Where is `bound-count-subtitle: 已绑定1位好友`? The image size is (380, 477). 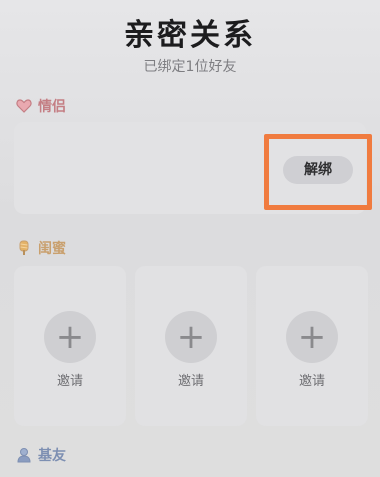 bound-count-subtitle: 已绑定1位好友 is located at coordinates (190, 67).